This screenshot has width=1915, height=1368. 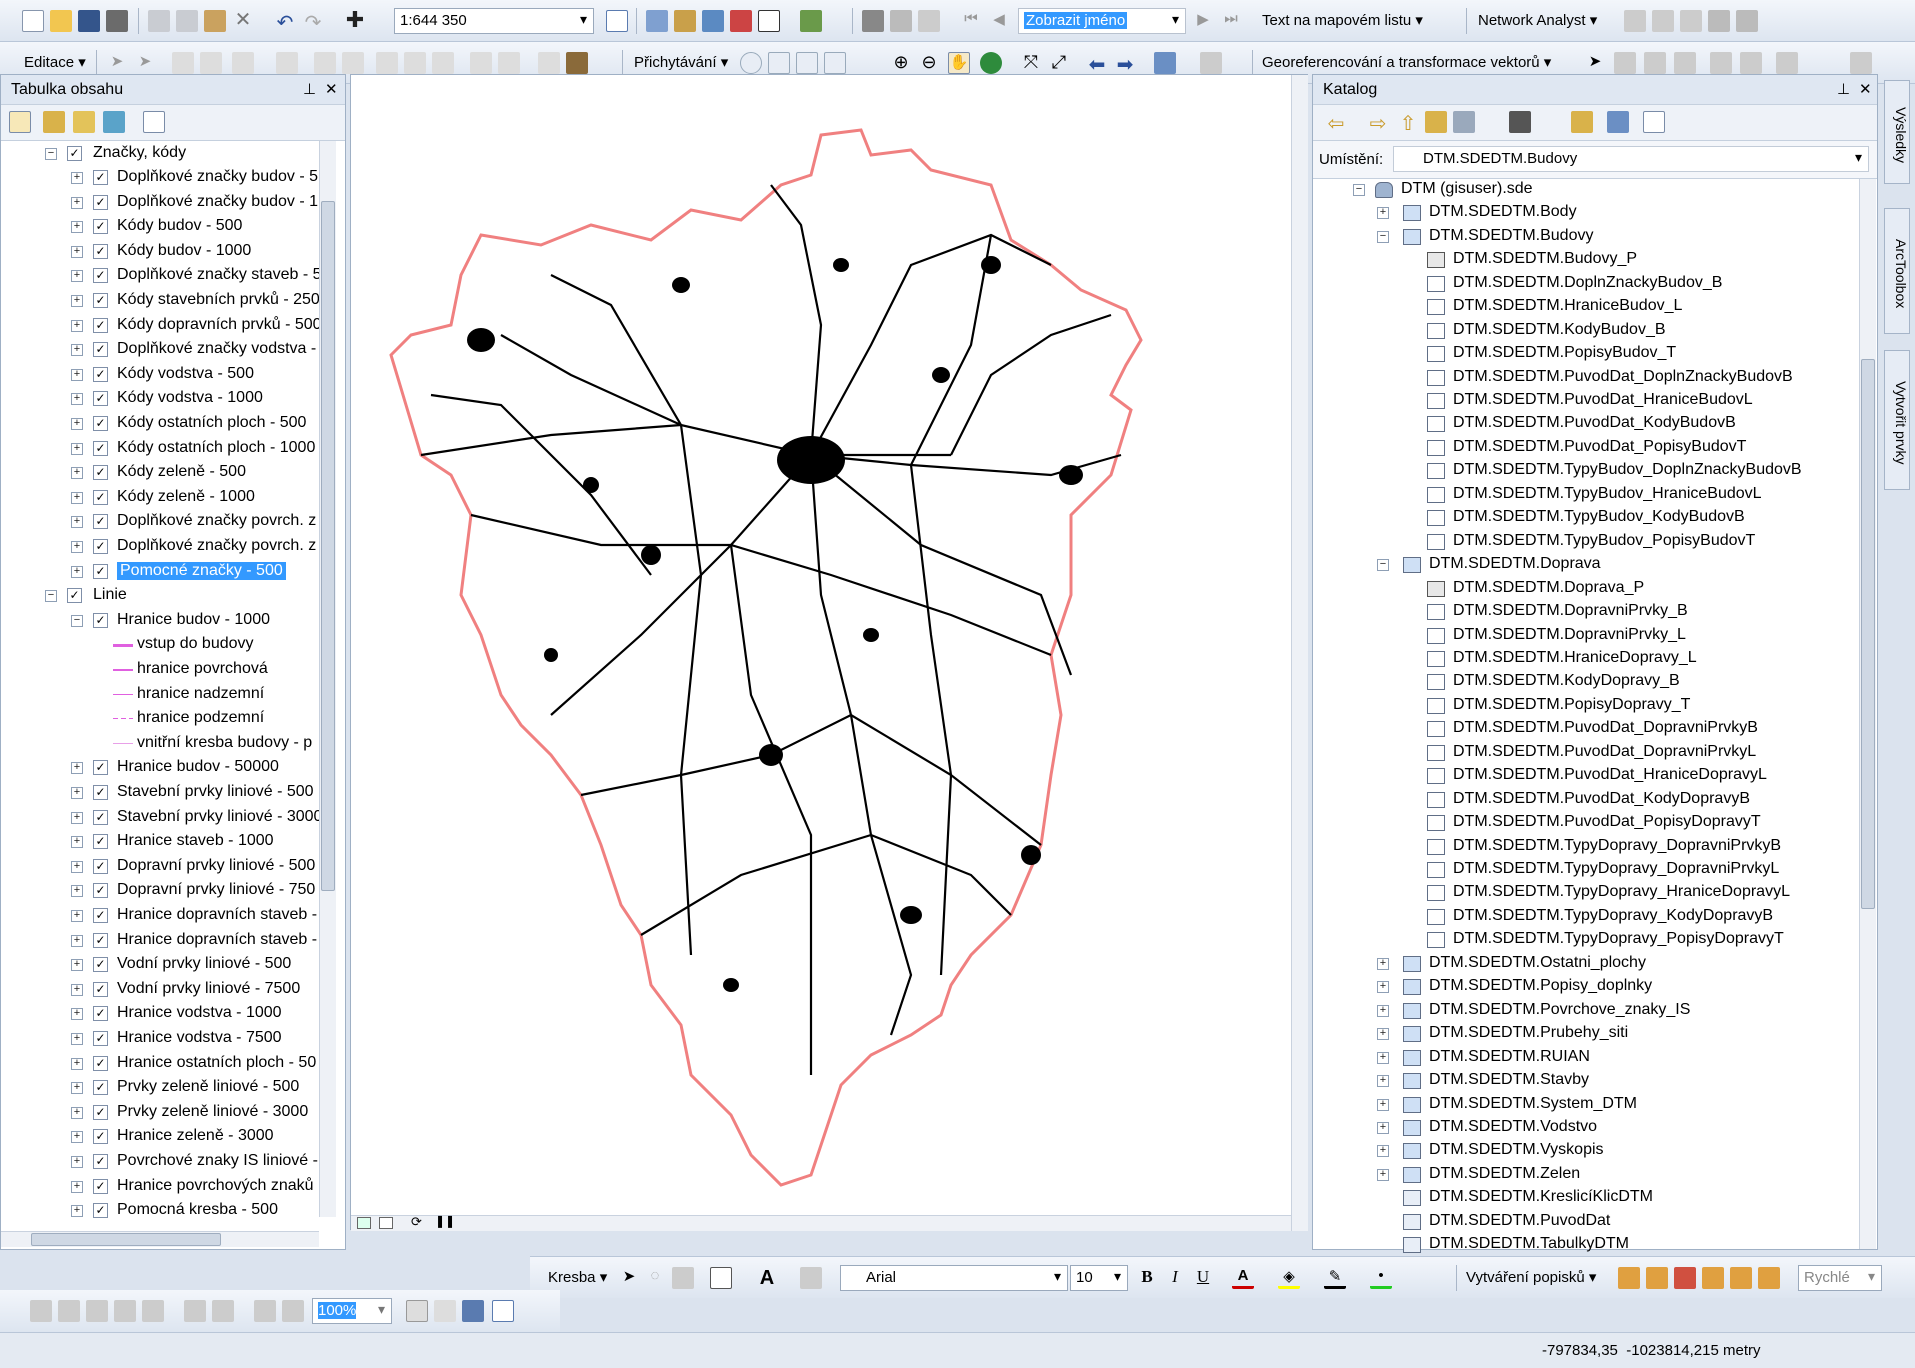 I want to click on modelbuilder-icon, so click(x=811, y=21).